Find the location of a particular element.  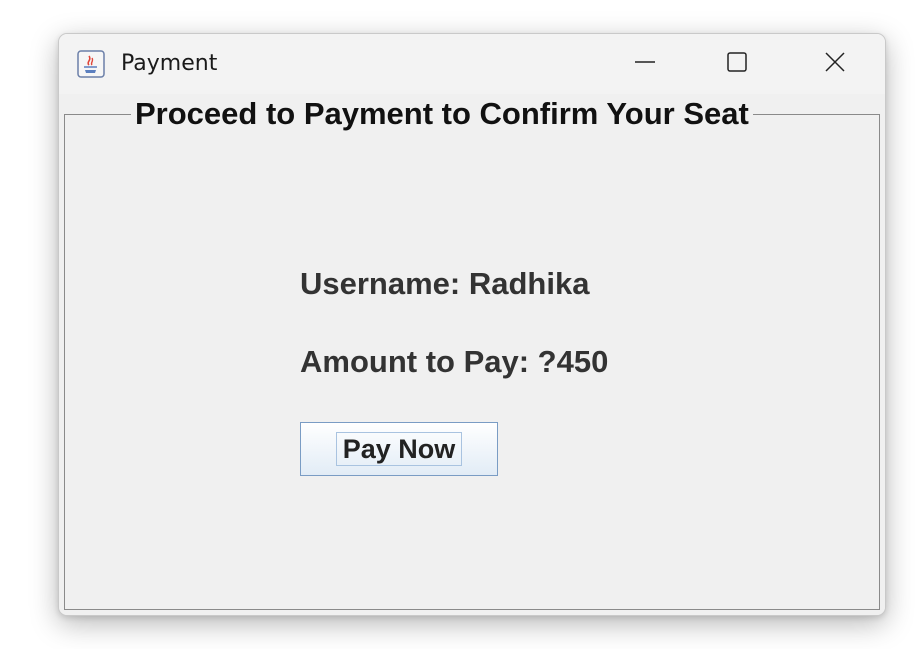

close-icon is located at coordinates (835, 64).